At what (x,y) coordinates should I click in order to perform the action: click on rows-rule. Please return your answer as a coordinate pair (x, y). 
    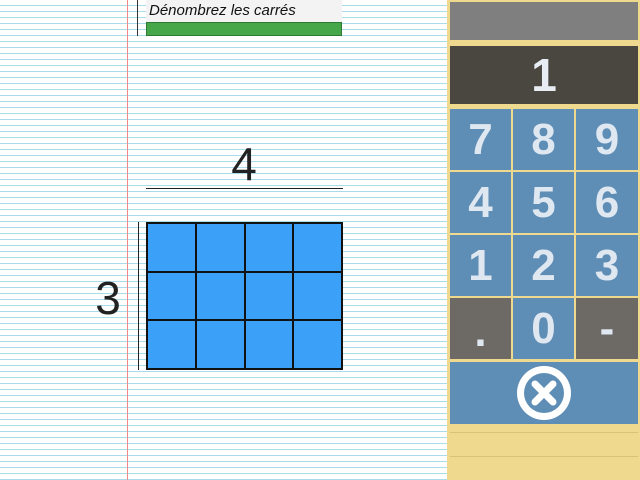
    Looking at the image, I should click on (138, 296).